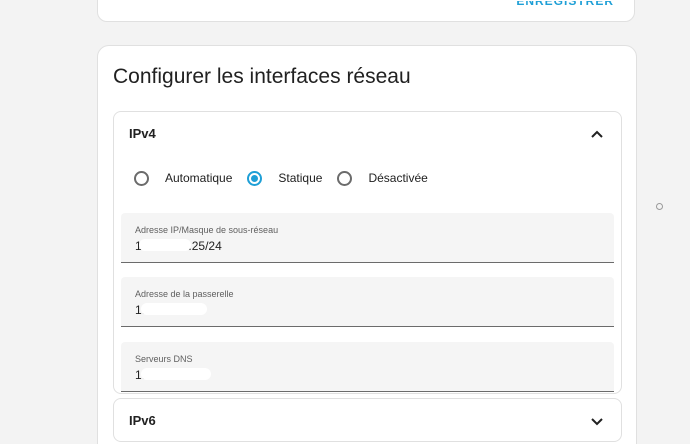 The image size is (690, 444). What do you see at coordinates (659, 206) in the screenshot?
I see `scroll-indicator-dot` at bounding box center [659, 206].